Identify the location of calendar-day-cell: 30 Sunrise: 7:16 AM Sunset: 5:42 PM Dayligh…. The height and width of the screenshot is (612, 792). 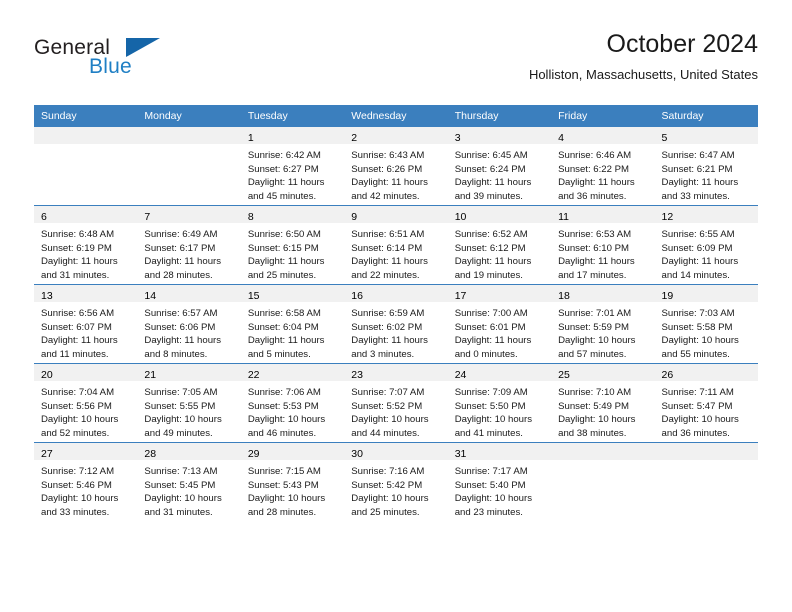
(396, 481).